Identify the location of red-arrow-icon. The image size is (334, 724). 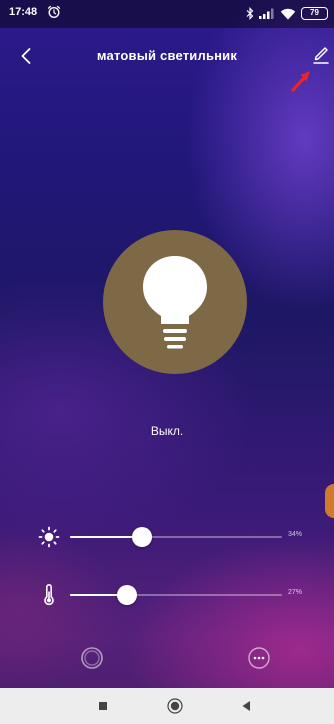
(300, 81).